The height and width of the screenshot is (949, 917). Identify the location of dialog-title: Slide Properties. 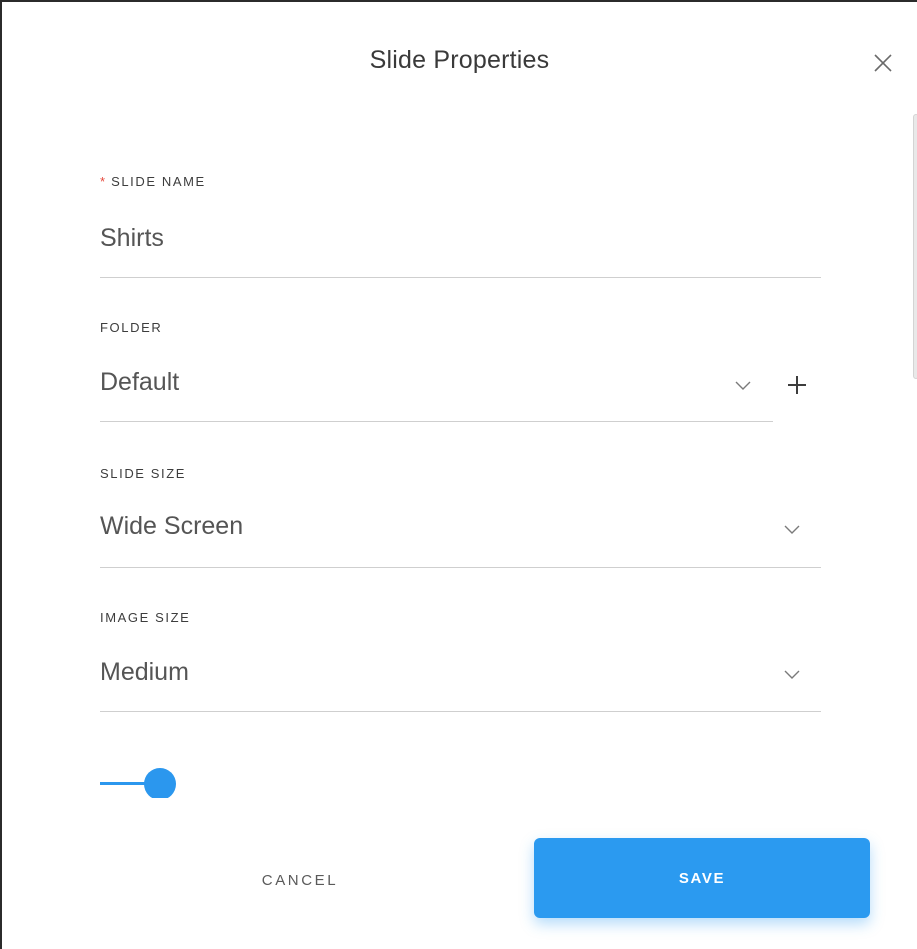
(459, 60).